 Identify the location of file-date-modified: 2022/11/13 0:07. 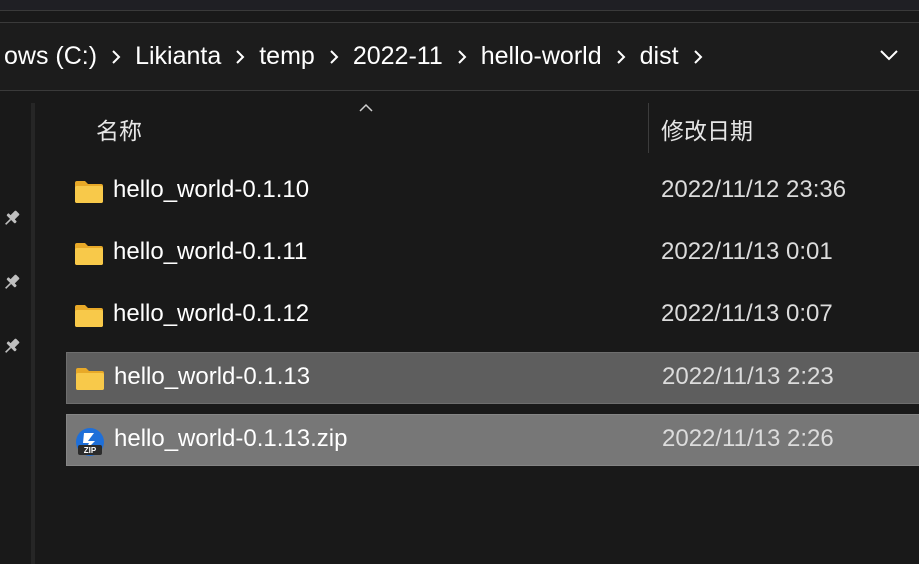
(747, 313).